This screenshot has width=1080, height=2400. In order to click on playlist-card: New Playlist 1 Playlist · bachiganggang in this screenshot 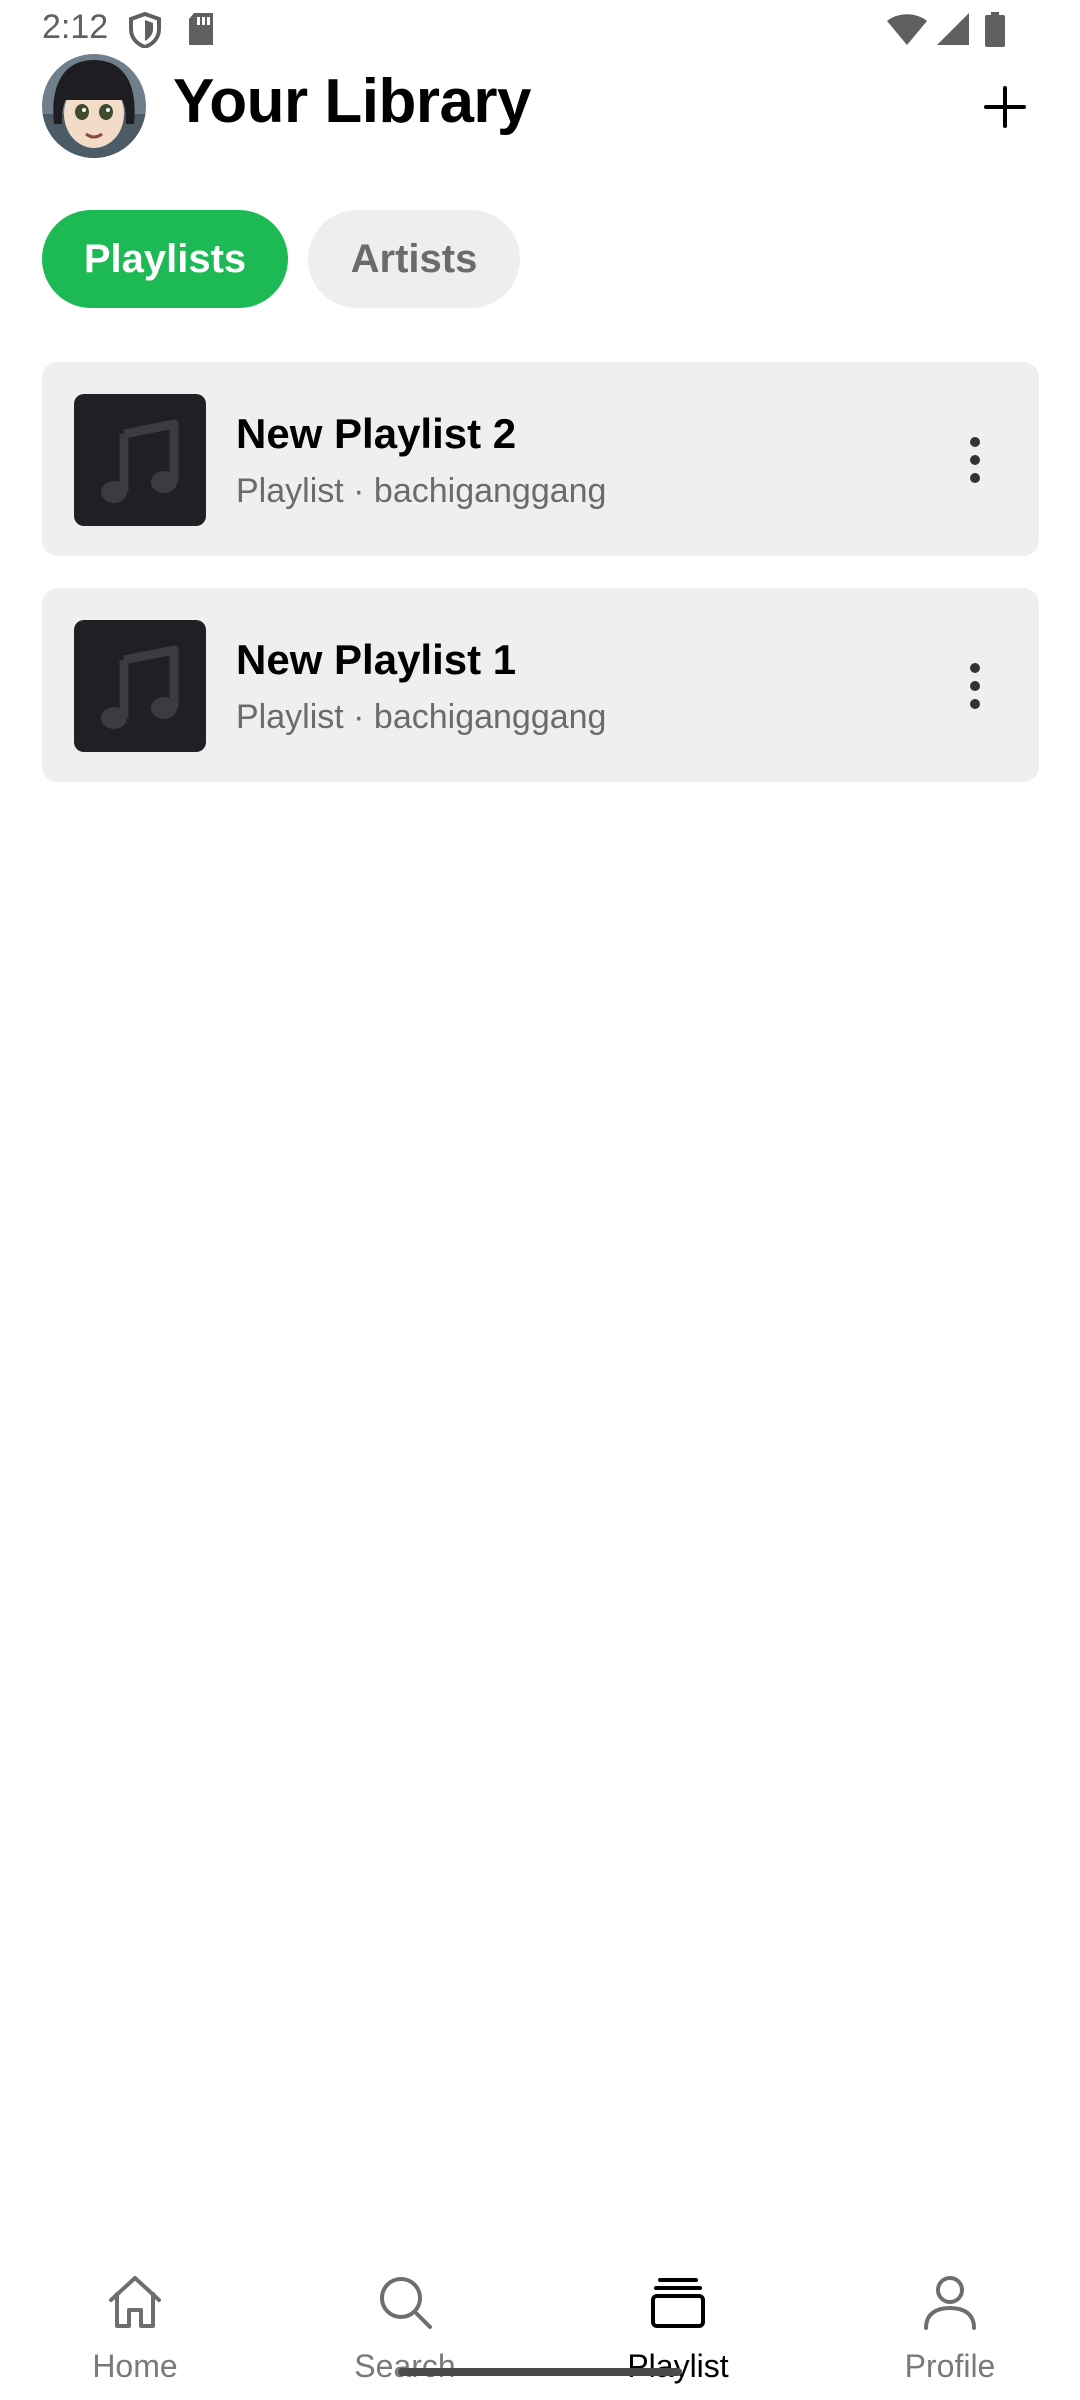, I will do `click(540, 685)`.